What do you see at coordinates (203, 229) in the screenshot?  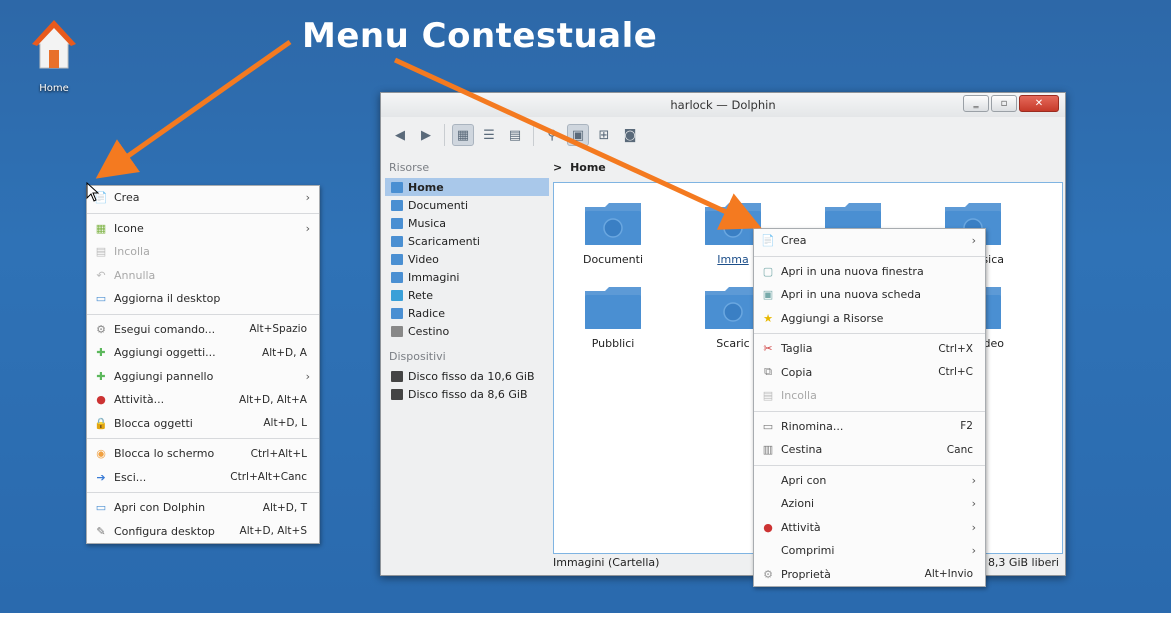 I see `menu-item-icone: ▦ Icone ›` at bounding box center [203, 229].